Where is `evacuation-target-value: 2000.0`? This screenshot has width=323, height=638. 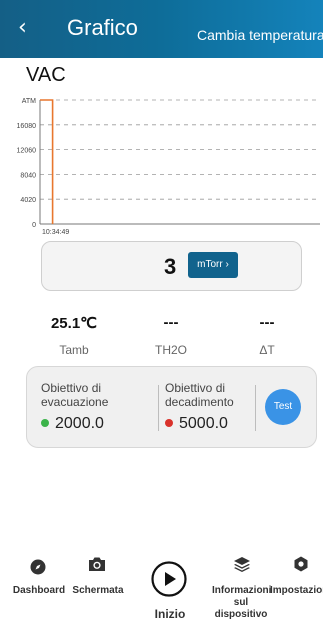 evacuation-target-value: 2000.0 is located at coordinates (72, 424).